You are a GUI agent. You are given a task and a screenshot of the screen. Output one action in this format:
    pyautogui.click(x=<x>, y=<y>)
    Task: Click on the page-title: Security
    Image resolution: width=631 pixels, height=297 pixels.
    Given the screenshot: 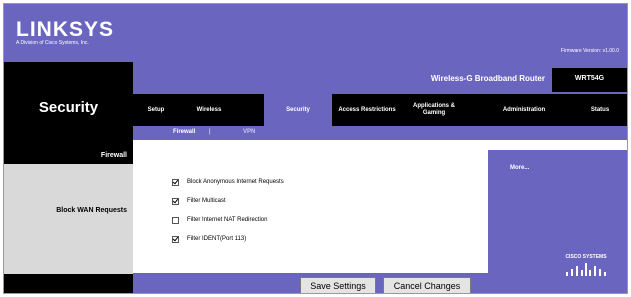 What is the action you would take?
    pyautogui.click(x=68, y=107)
    